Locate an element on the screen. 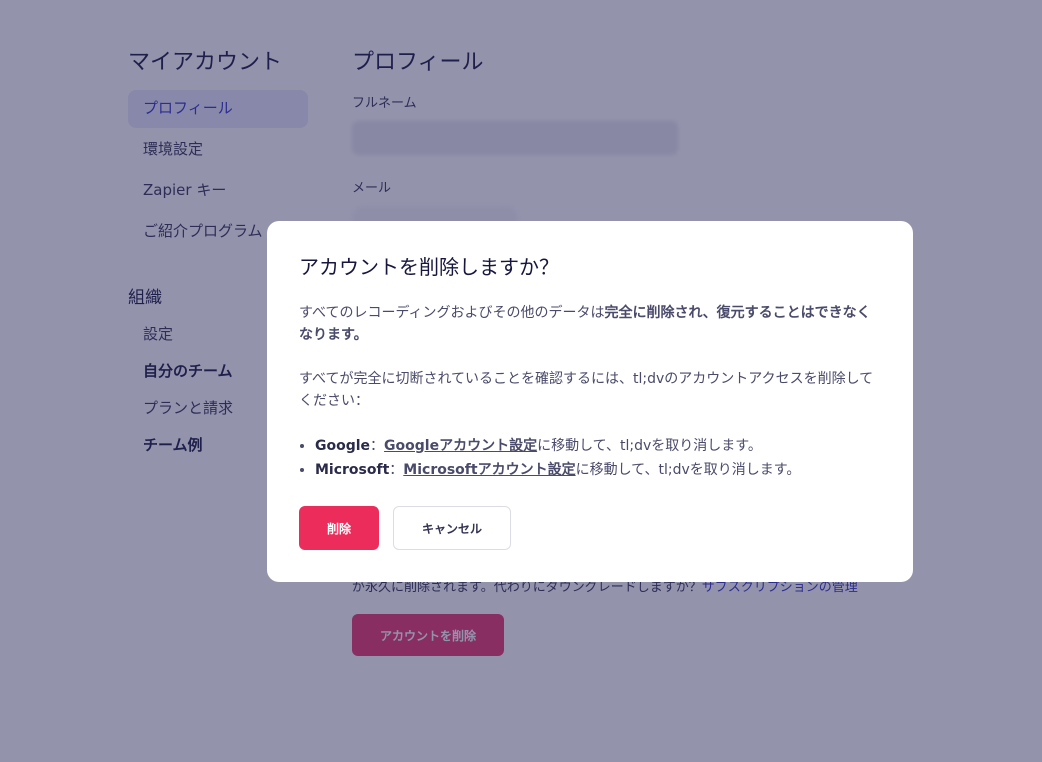 This screenshot has height=762, width=1042. microsoft-label: Microsoft is located at coordinates (352, 470).